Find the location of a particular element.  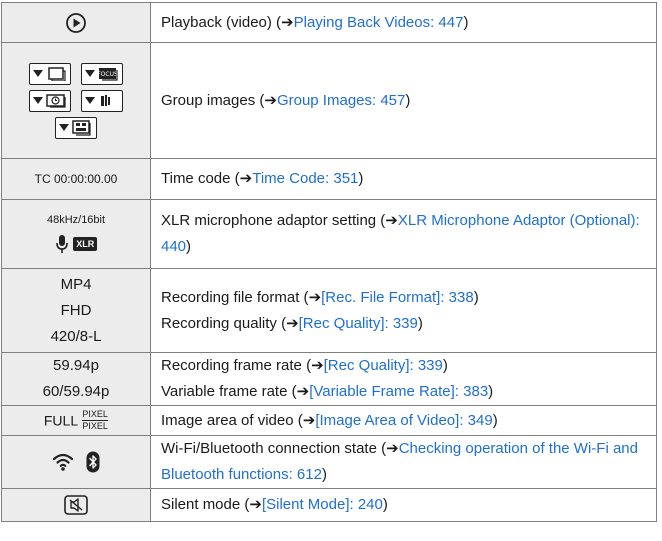

svg-text: FOCUS is located at coordinates (108, 74).